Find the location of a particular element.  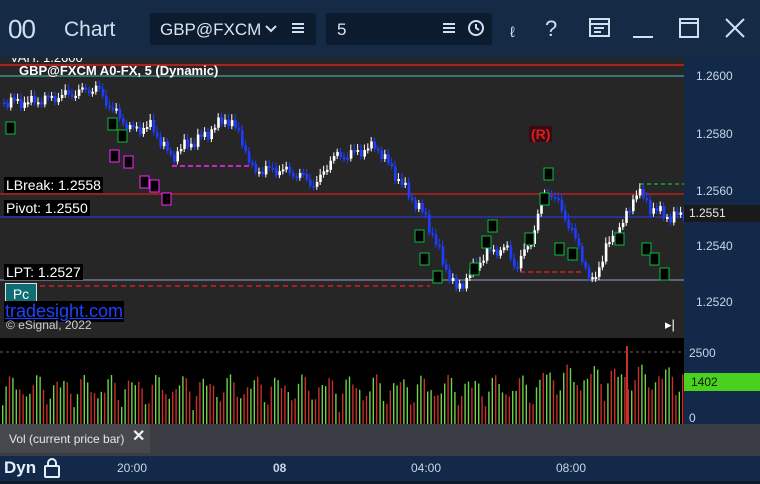

help-icon: ? is located at coordinates (551, 29).